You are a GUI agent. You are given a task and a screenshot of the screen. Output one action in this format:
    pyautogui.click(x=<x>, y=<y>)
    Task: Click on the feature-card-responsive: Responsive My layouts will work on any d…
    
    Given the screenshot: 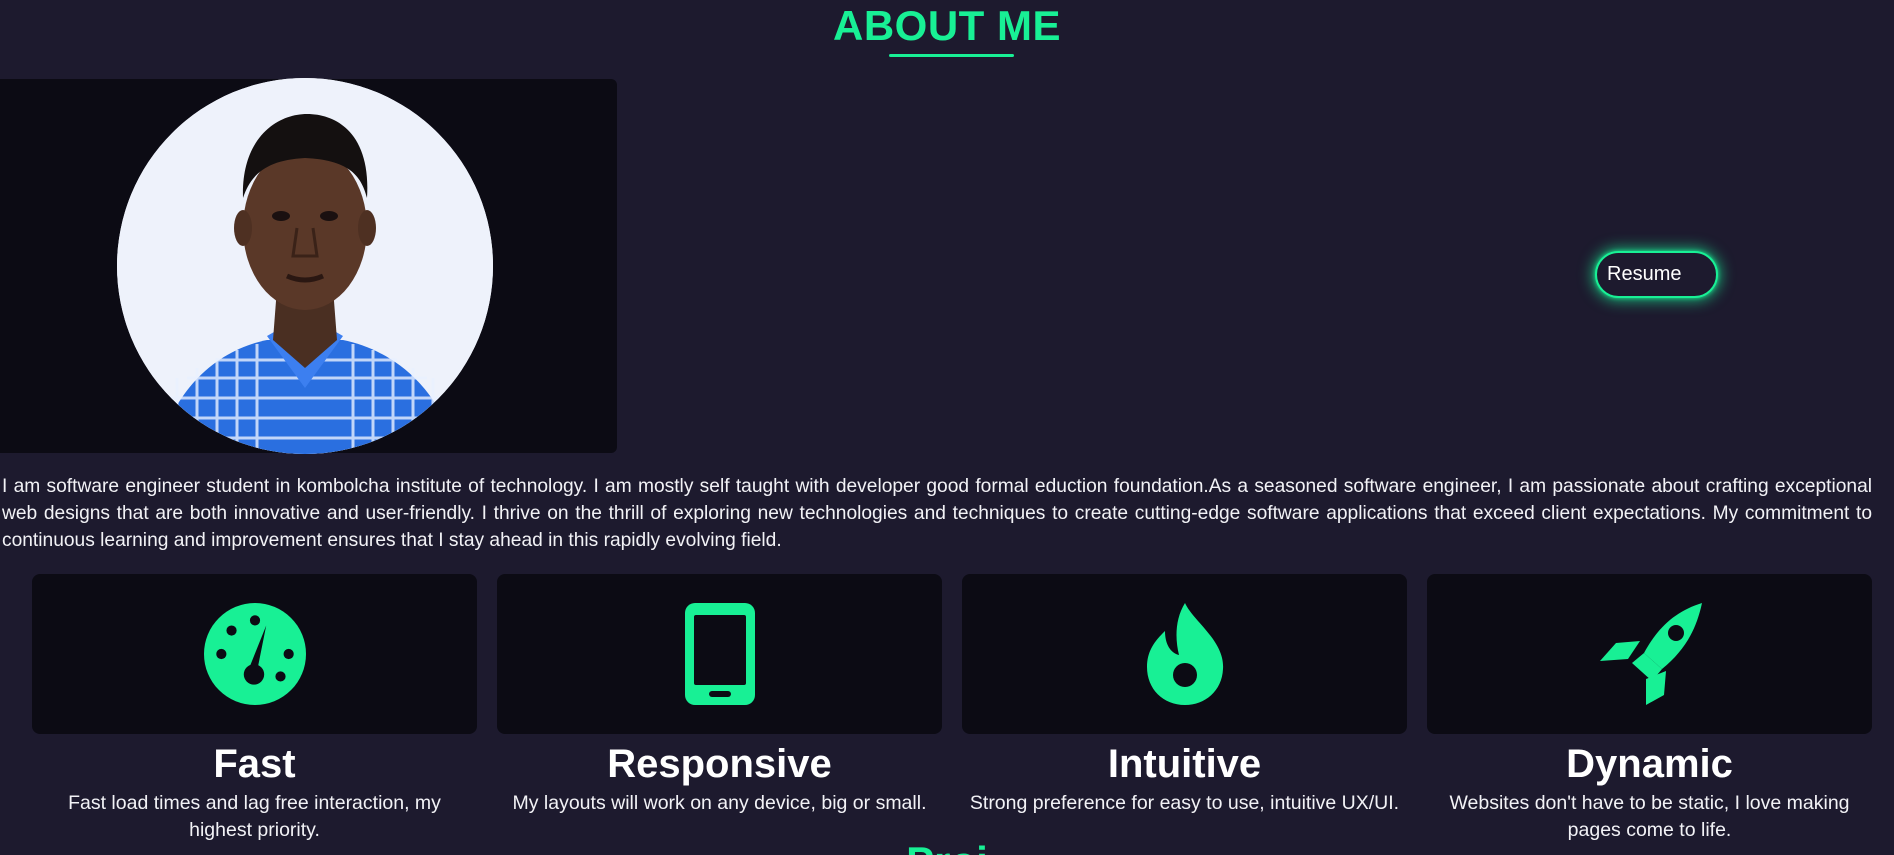 What is the action you would take?
    pyautogui.click(x=719, y=695)
    